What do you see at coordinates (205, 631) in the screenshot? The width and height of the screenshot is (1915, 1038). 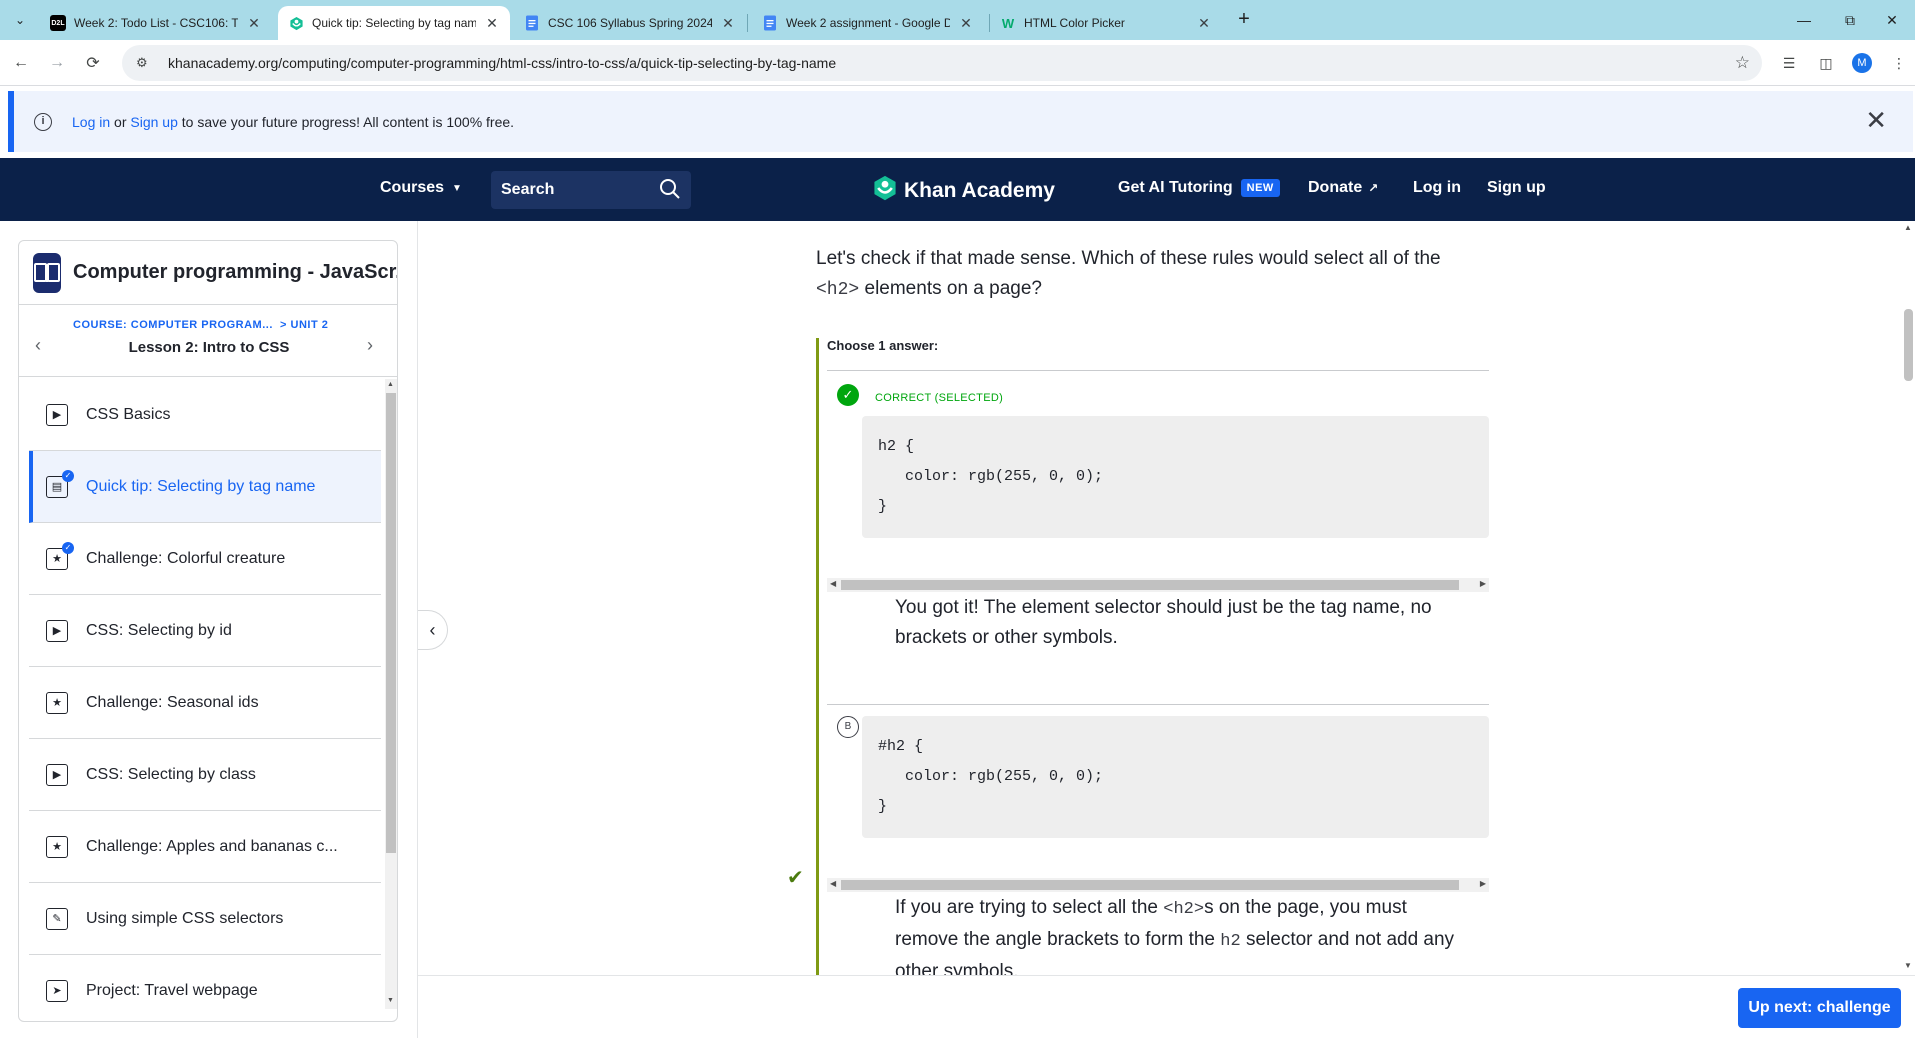 I see `sidebar-item-selecting-by-id: ▶ CSS: Selecting by id` at bounding box center [205, 631].